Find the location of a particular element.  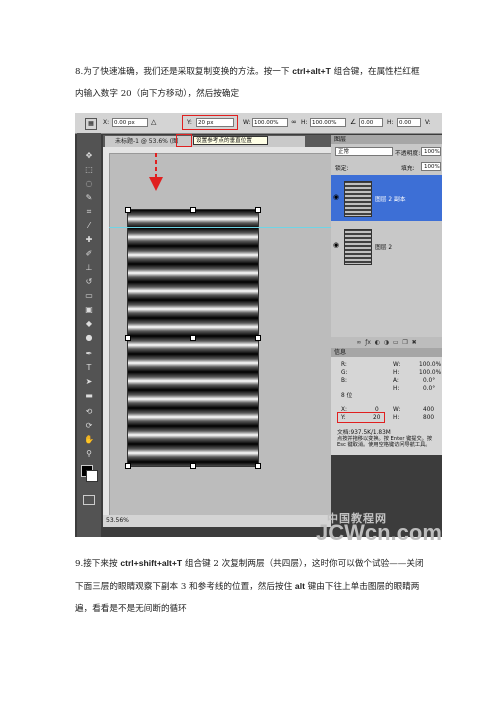

step8-text-b: 组合键，在属性栏红框 is located at coordinates (375, 72).